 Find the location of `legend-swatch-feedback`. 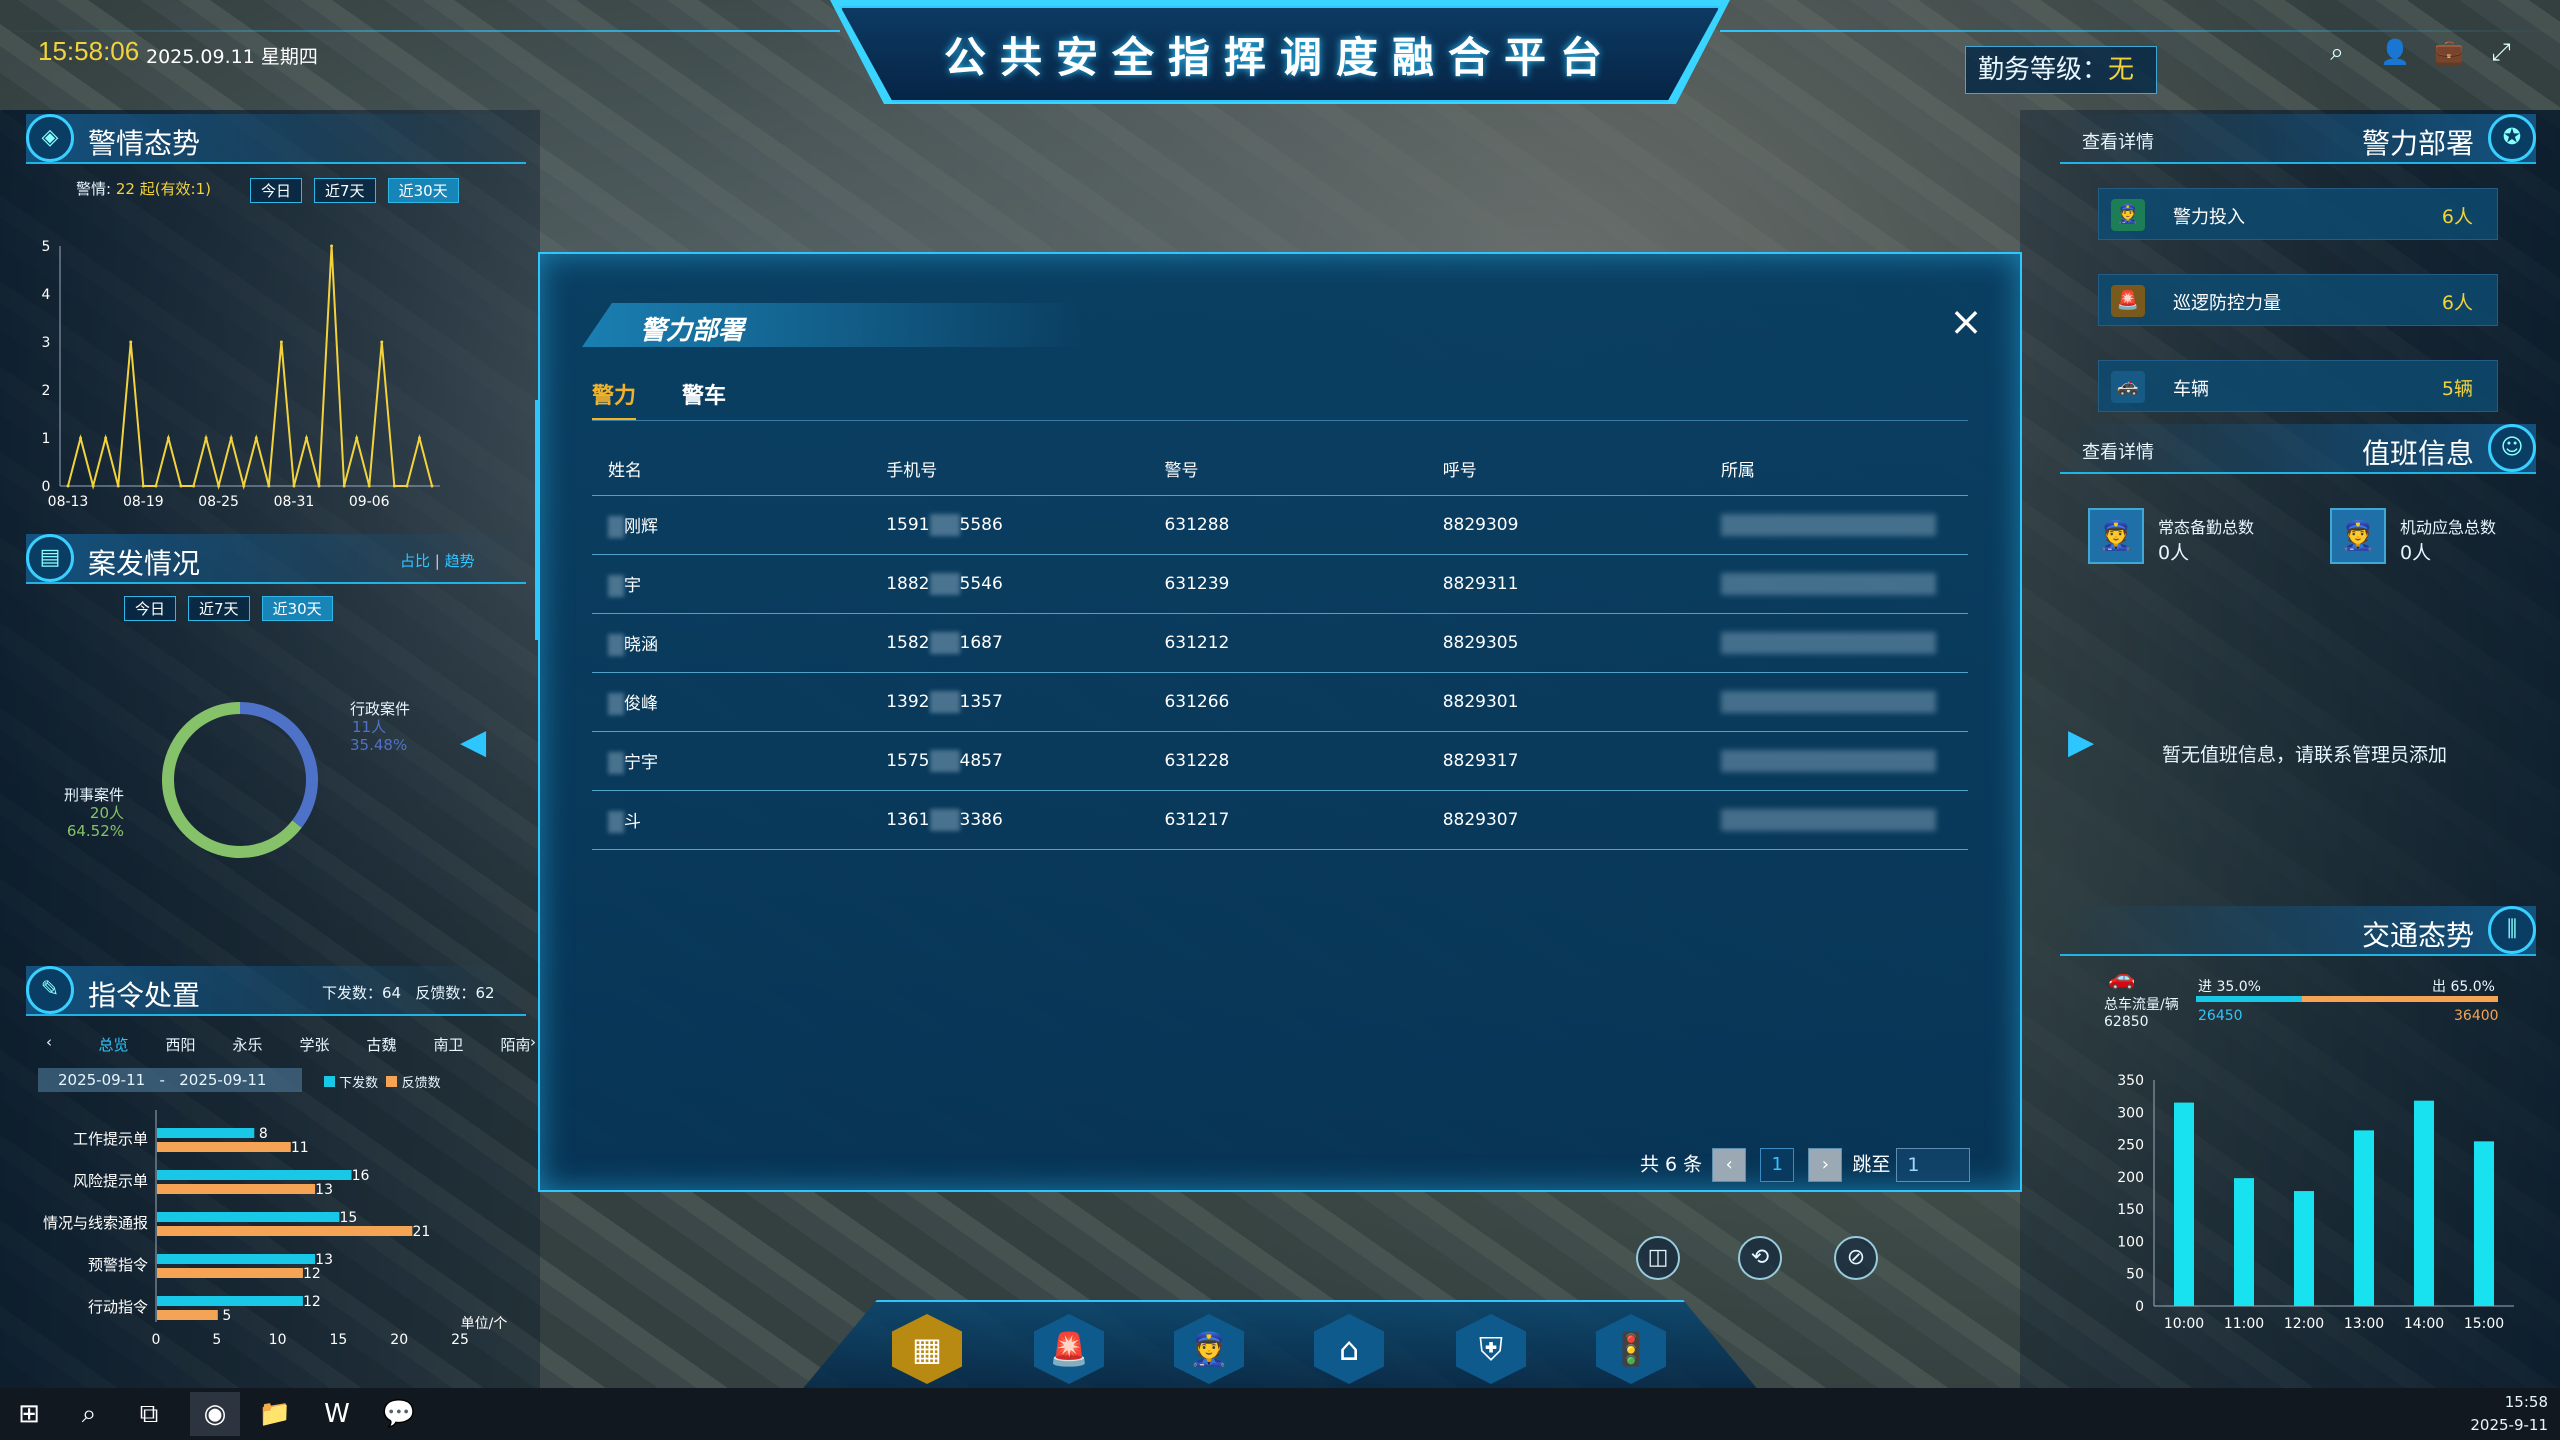

legend-swatch-feedback is located at coordinates (392, 1081).